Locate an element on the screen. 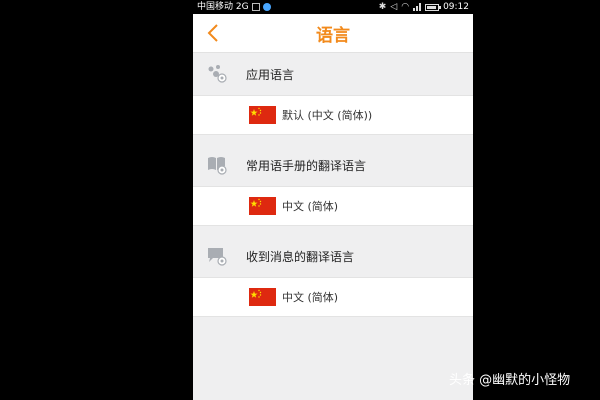 This screenshot has width=600, height=400. section-message-language: 收到消息的翻译语言 is located at coordinates (333, 256).